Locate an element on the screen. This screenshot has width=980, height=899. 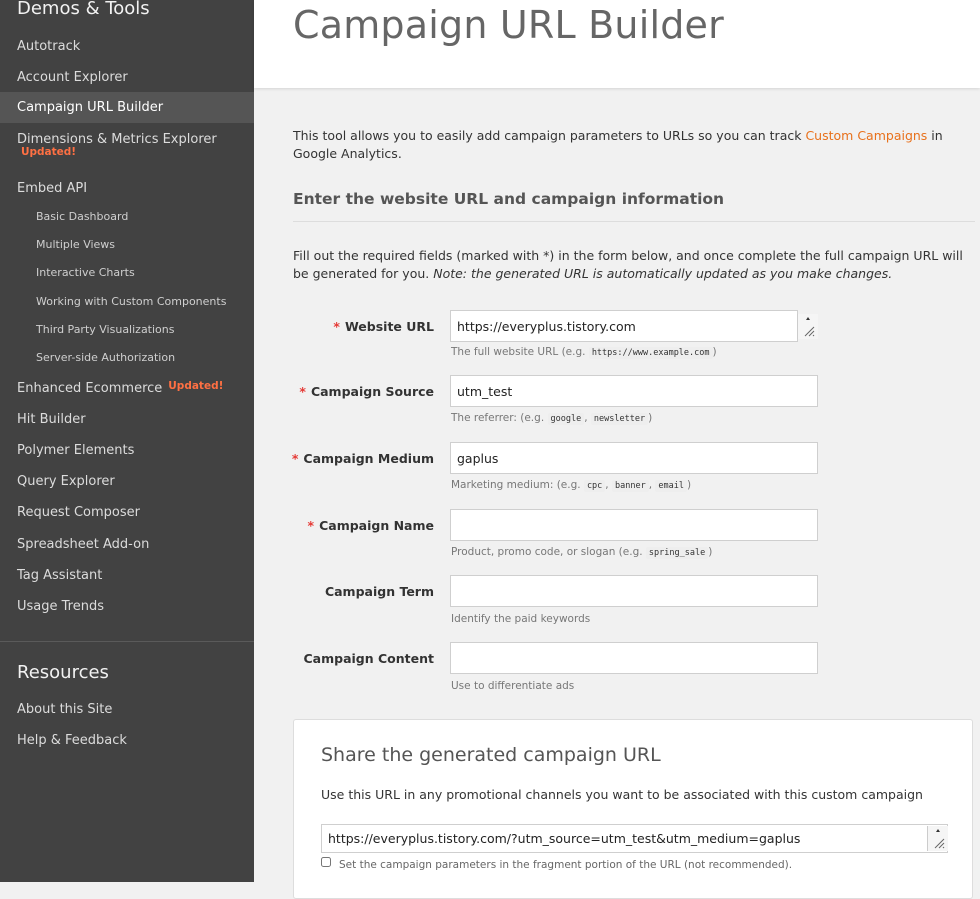
campaign-source-label: * Campaign Source is located at coordinates (344, 391).